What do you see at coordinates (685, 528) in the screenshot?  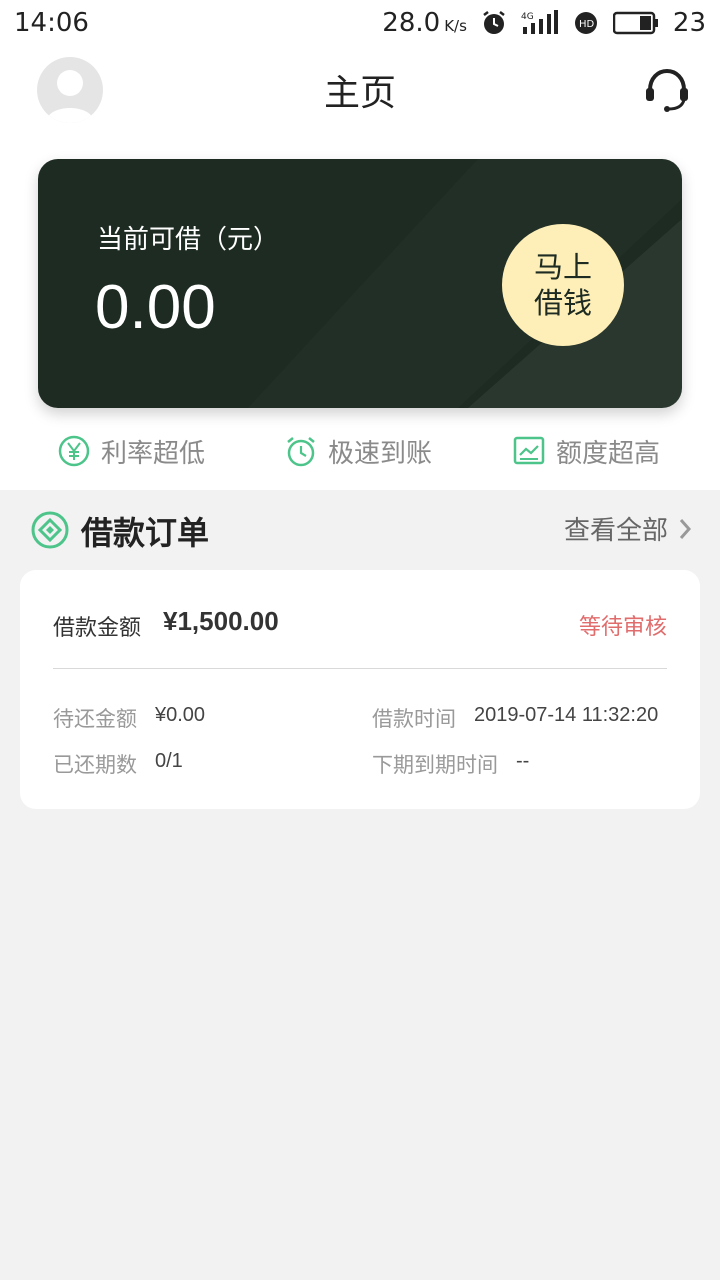 I see `chevron-right-icon` at bounding box center [685, 528].